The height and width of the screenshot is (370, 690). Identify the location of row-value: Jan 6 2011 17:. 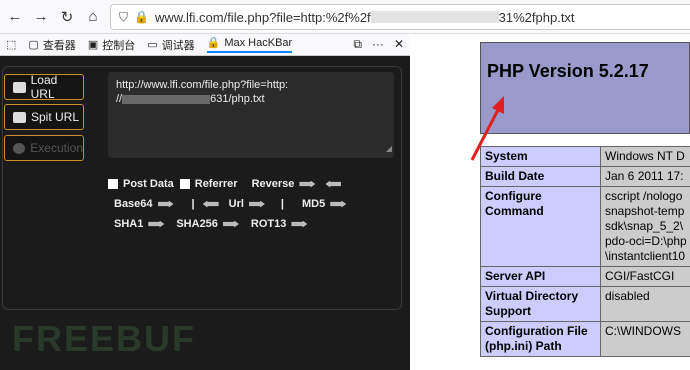
(645, 176).